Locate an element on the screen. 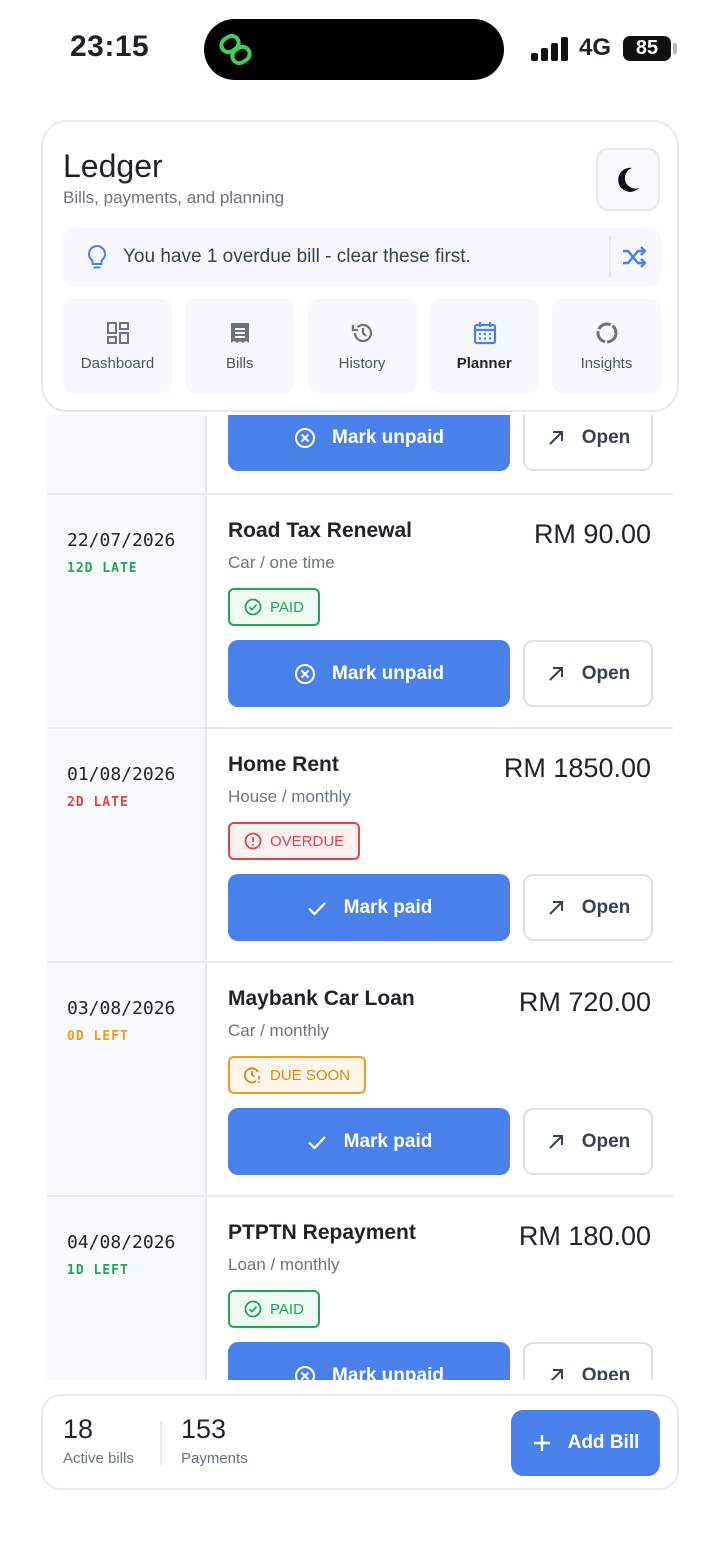 Image resolution: width=720 pixels, height=1561 pixels. dynamic-island is located at coordinates (354, 49).